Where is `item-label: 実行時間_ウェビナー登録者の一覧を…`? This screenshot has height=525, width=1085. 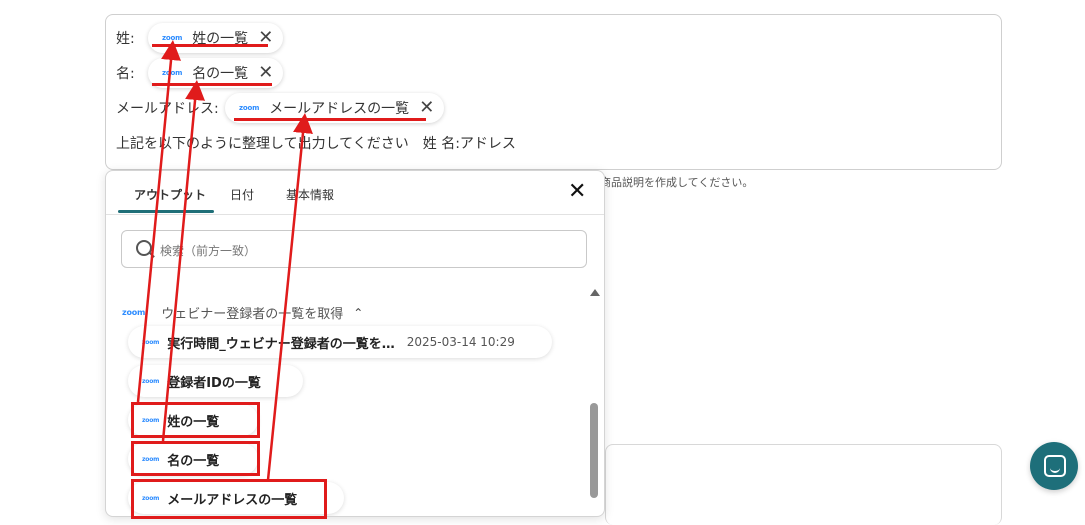 item-label: 実行時間_ウェビナー登録者の一覧を… is located at coordinates (281, 344).